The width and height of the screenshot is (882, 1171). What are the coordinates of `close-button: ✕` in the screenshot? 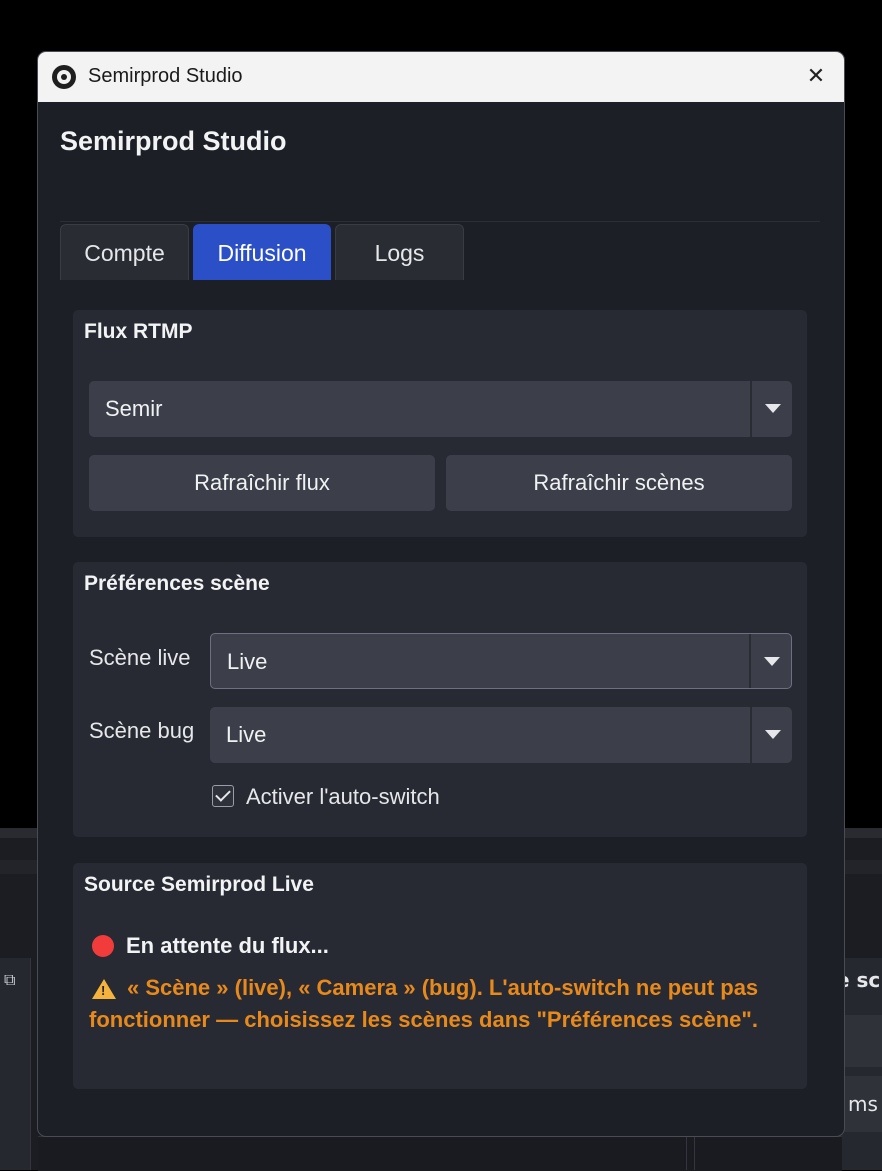 It's located at (816, 77).